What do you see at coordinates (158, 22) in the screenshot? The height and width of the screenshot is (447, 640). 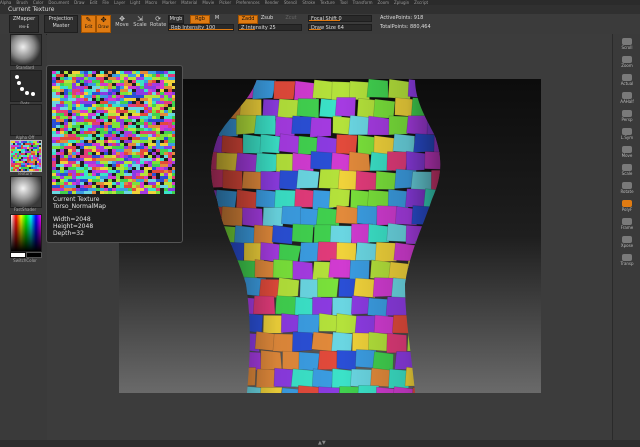 I see `rotate-button: ⟳ Rotate` at bounding box center [158, 22].